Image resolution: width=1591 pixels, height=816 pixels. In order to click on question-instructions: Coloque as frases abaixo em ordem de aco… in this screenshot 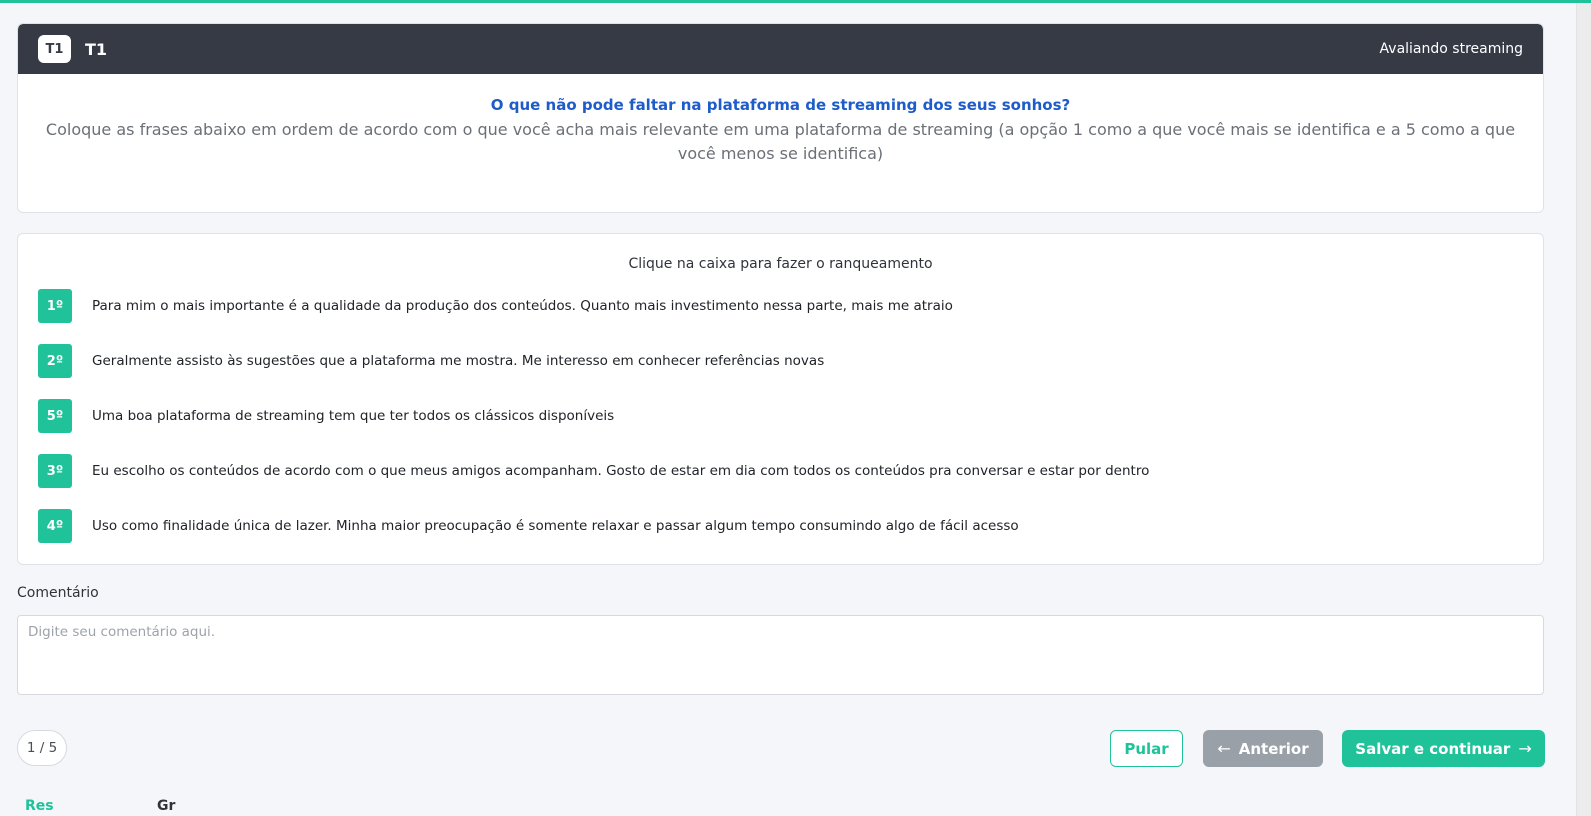, I will do `click(780, 141)`.